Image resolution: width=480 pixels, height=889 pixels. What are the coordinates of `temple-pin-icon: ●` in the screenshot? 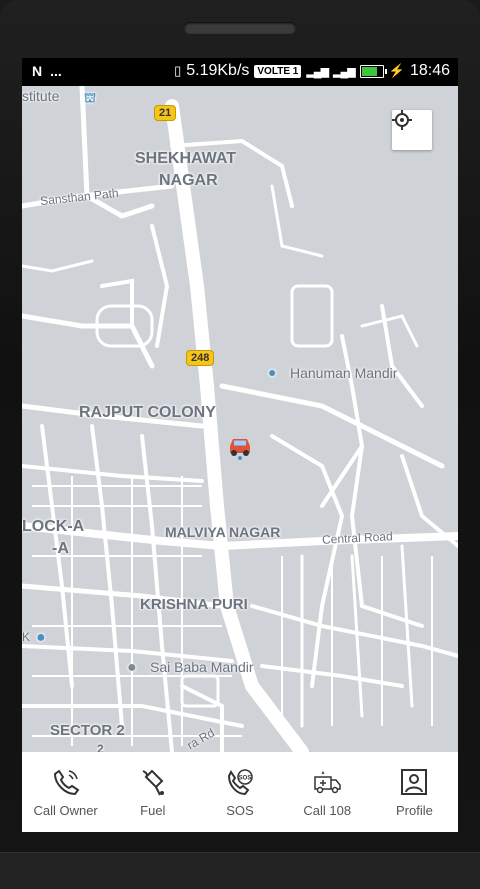 It's located at (272, 372).